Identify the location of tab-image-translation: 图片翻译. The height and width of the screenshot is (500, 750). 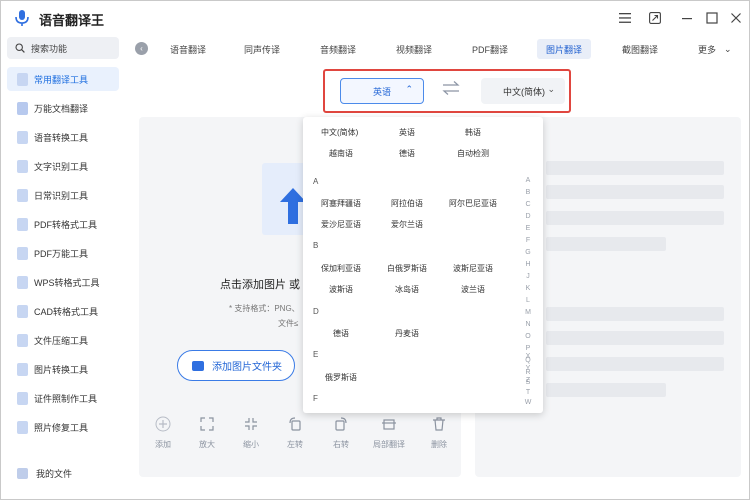
(564, 49).